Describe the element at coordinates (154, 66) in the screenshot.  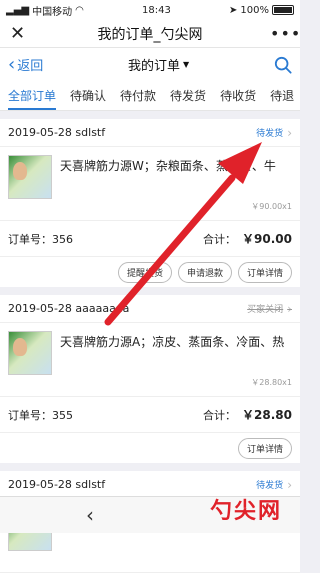
I see `page-title: 我的订单` at that location.